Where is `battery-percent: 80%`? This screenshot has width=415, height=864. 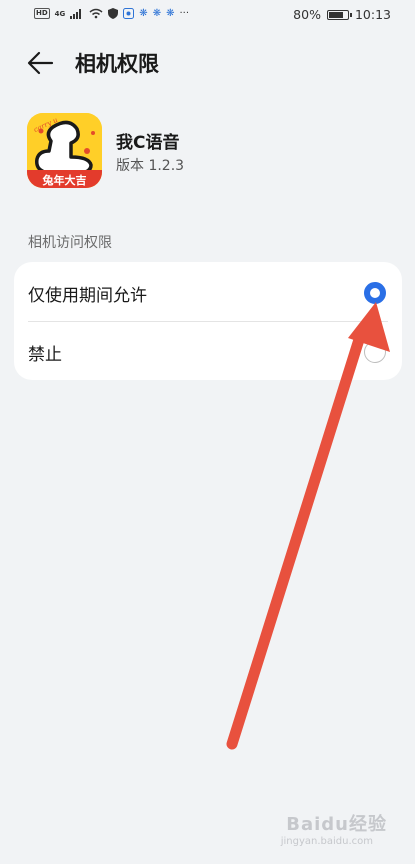 battery-percent: 80% is located at coordinates (307, 14).